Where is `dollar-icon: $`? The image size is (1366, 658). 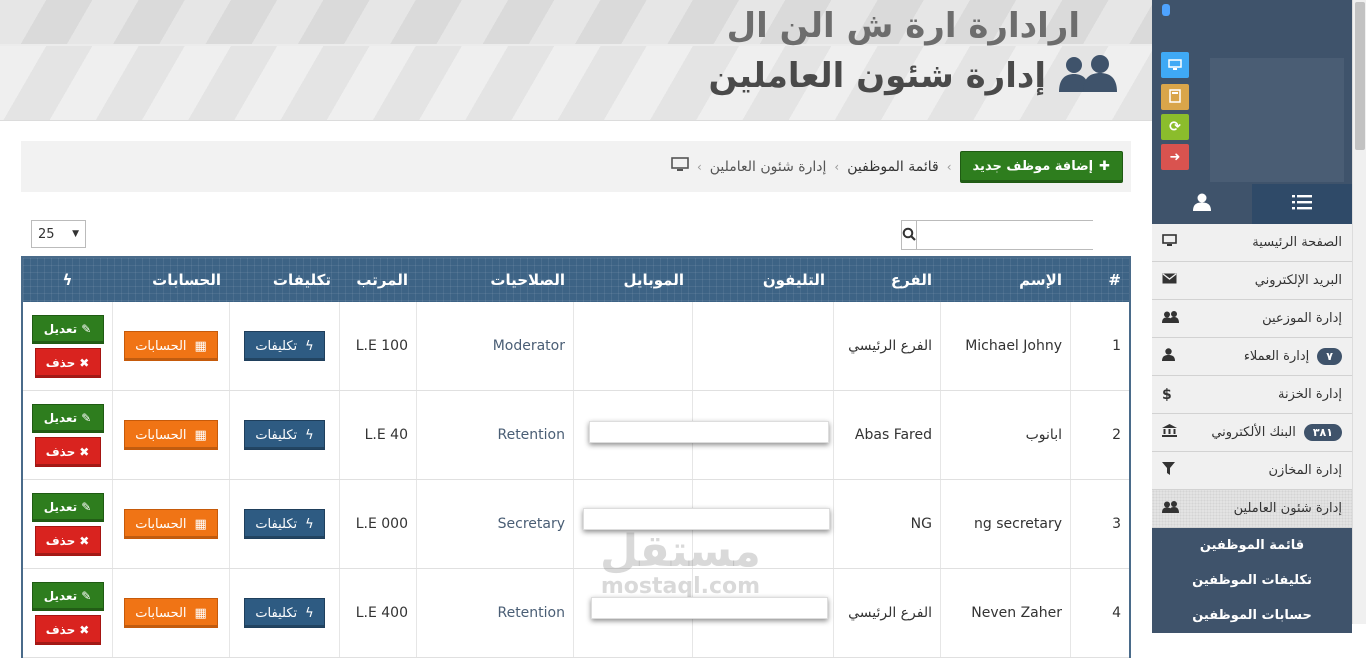
dollar-icon: $ is located at coordinates (1167, 394).